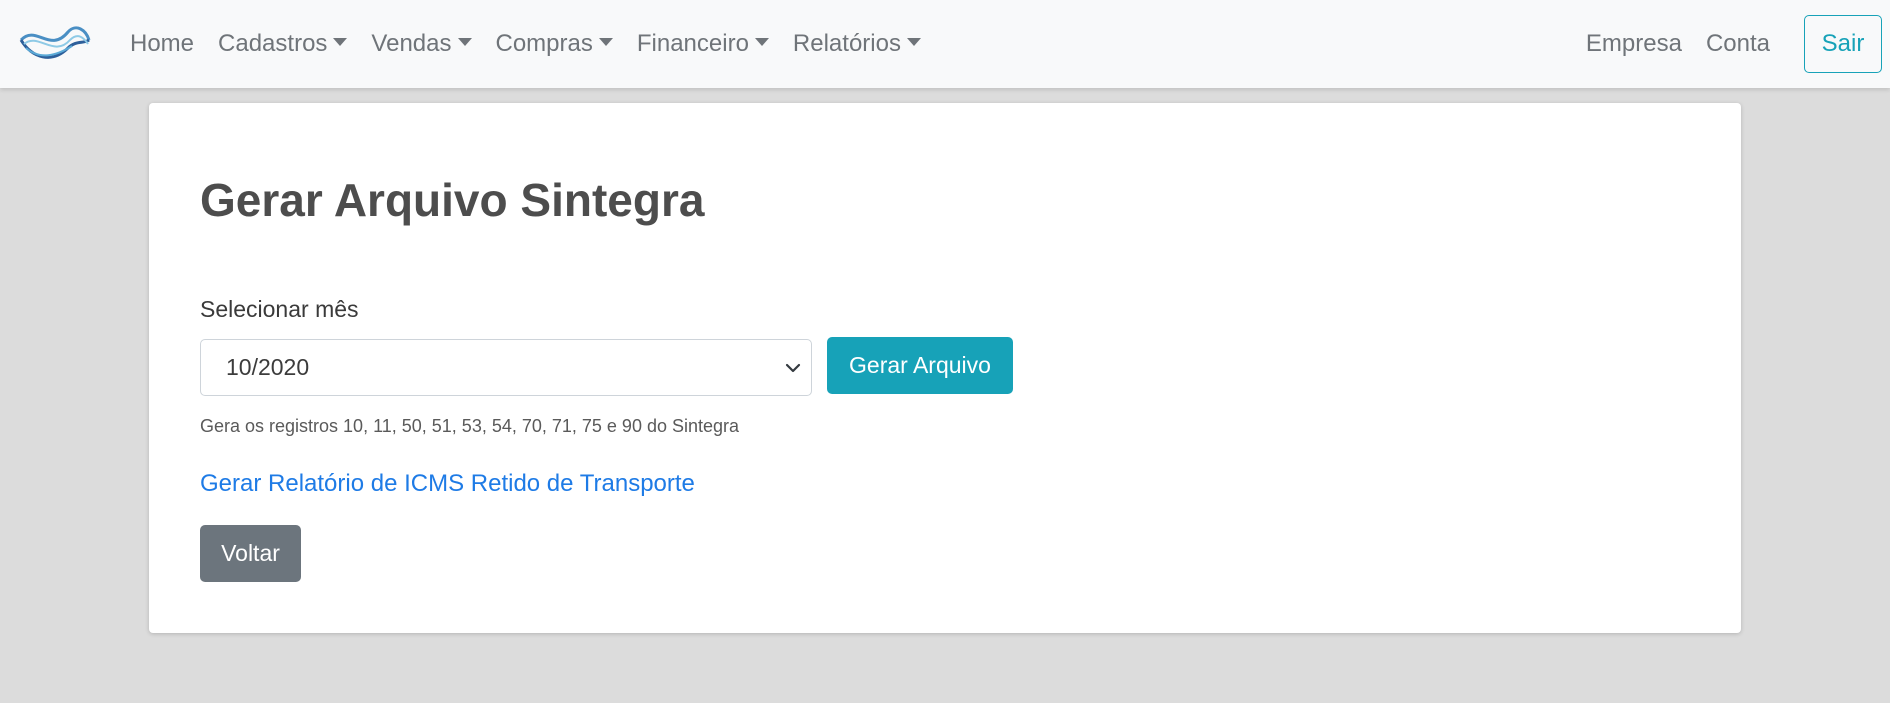  I want to click on nav-conta: Conta, so click(1738, 44).